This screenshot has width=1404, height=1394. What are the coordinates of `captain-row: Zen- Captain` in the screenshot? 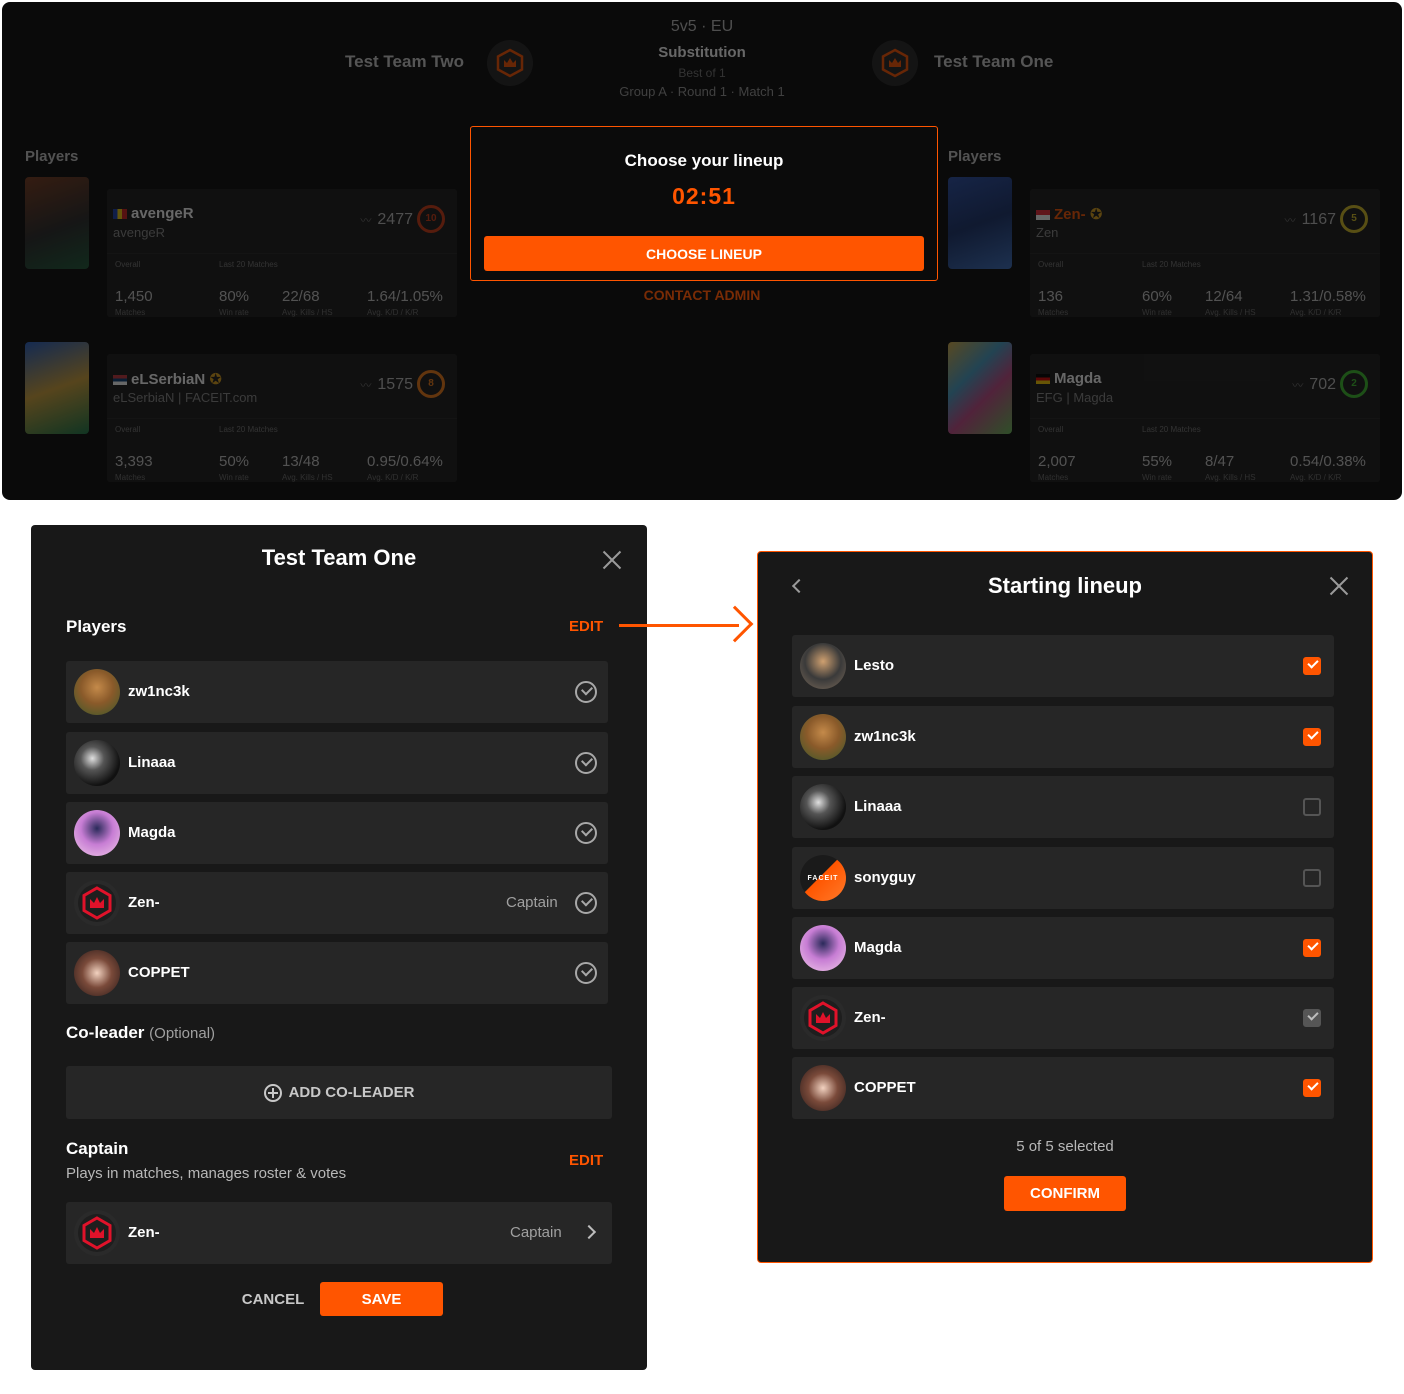 It's located at (339, 1233).